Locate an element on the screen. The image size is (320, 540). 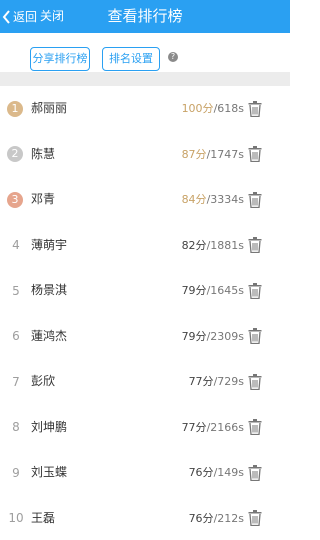
rank-medal-badge: 3 is located at coordinates (15, 199).